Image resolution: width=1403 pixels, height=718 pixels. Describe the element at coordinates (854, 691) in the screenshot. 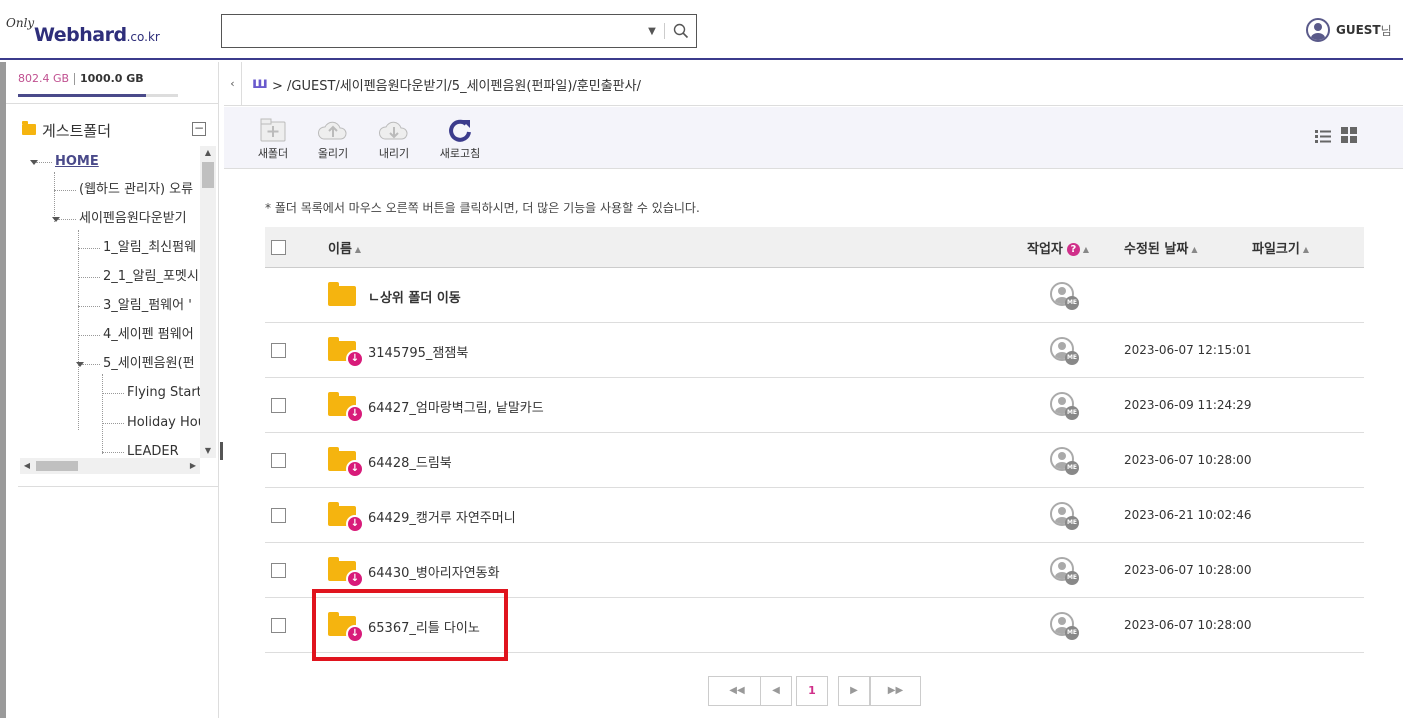

I see `next-page-button: ▶` at that location.